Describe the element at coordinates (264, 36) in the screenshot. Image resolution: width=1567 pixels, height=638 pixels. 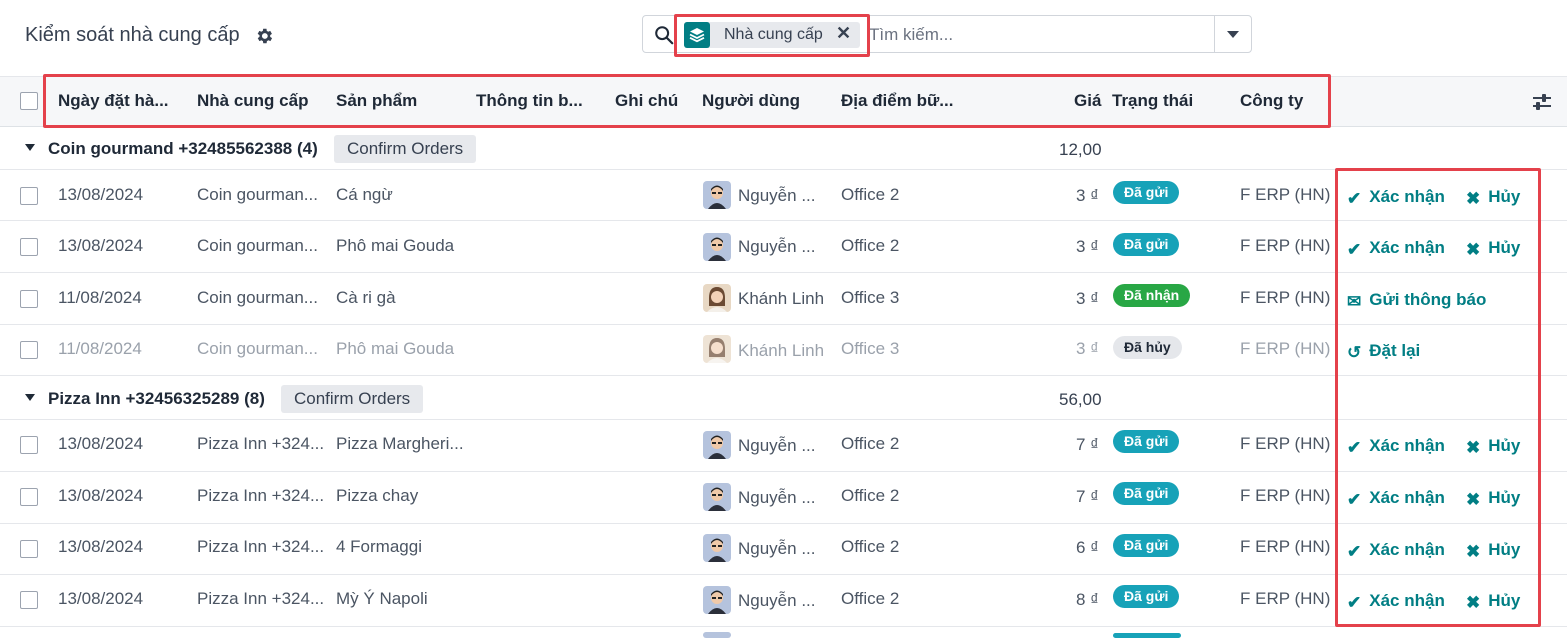
I see `gear-icon` at that location.